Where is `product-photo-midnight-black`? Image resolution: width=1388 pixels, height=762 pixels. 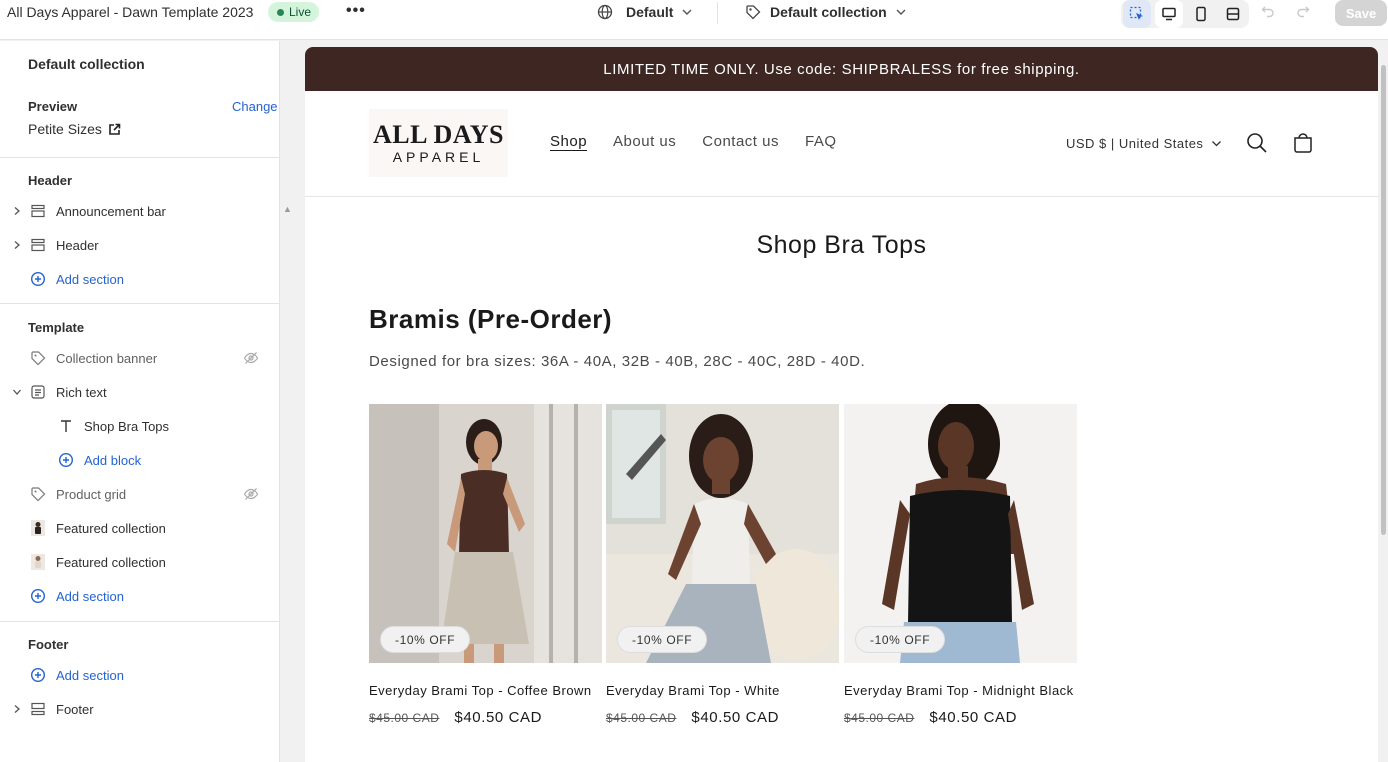 product-photo-midnight-black is located at coordinates (960, 533).